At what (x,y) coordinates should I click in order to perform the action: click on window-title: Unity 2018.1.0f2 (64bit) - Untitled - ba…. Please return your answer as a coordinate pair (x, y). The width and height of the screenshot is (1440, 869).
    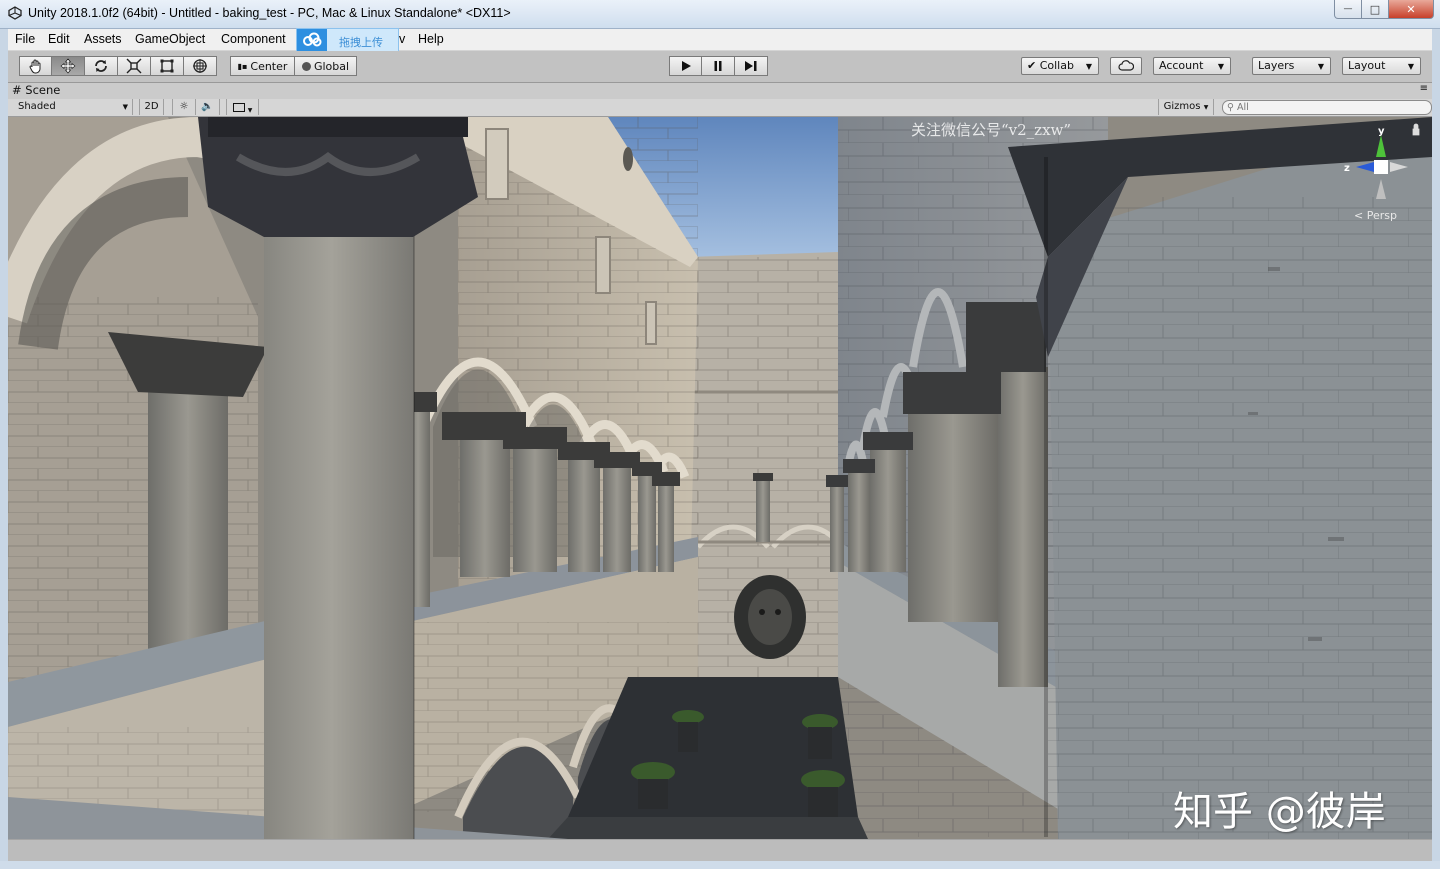
    Looking at the image, I should click on (269, 13).